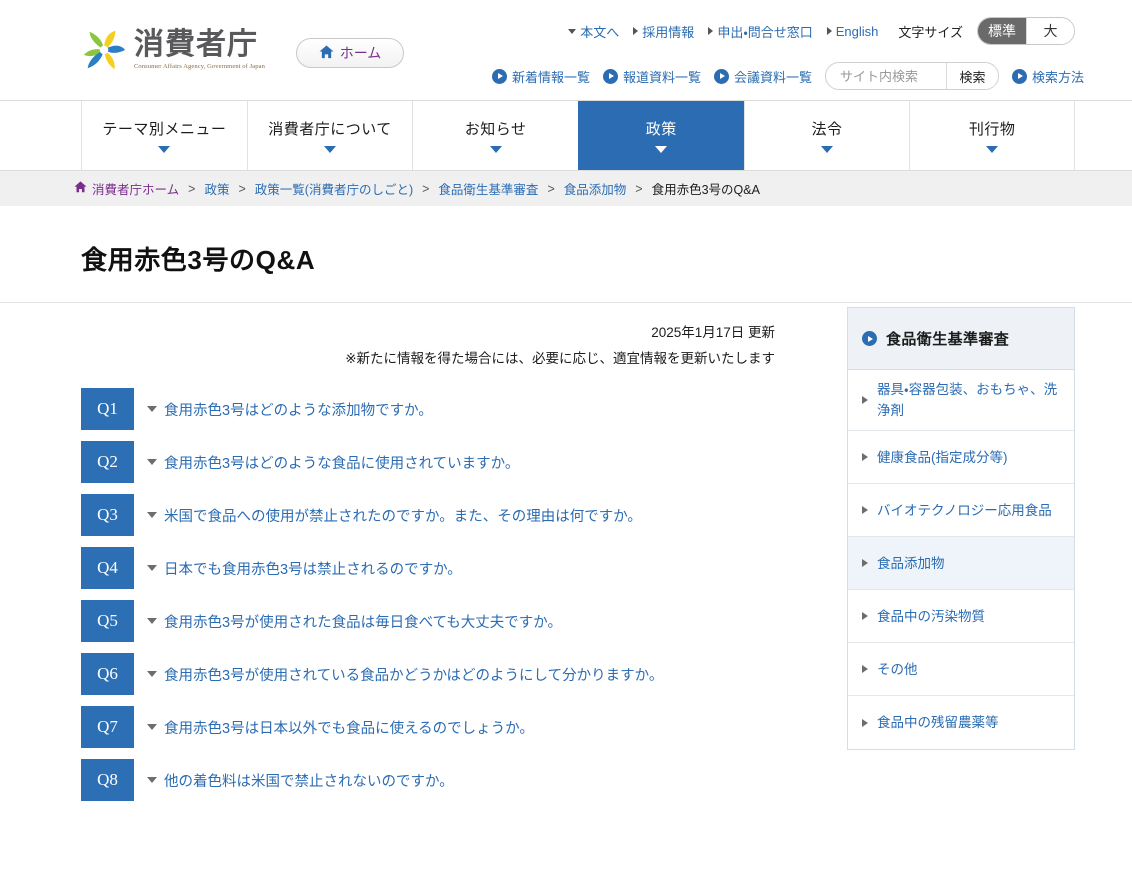  I want to click on site-search: 検索, so click(911, 76).